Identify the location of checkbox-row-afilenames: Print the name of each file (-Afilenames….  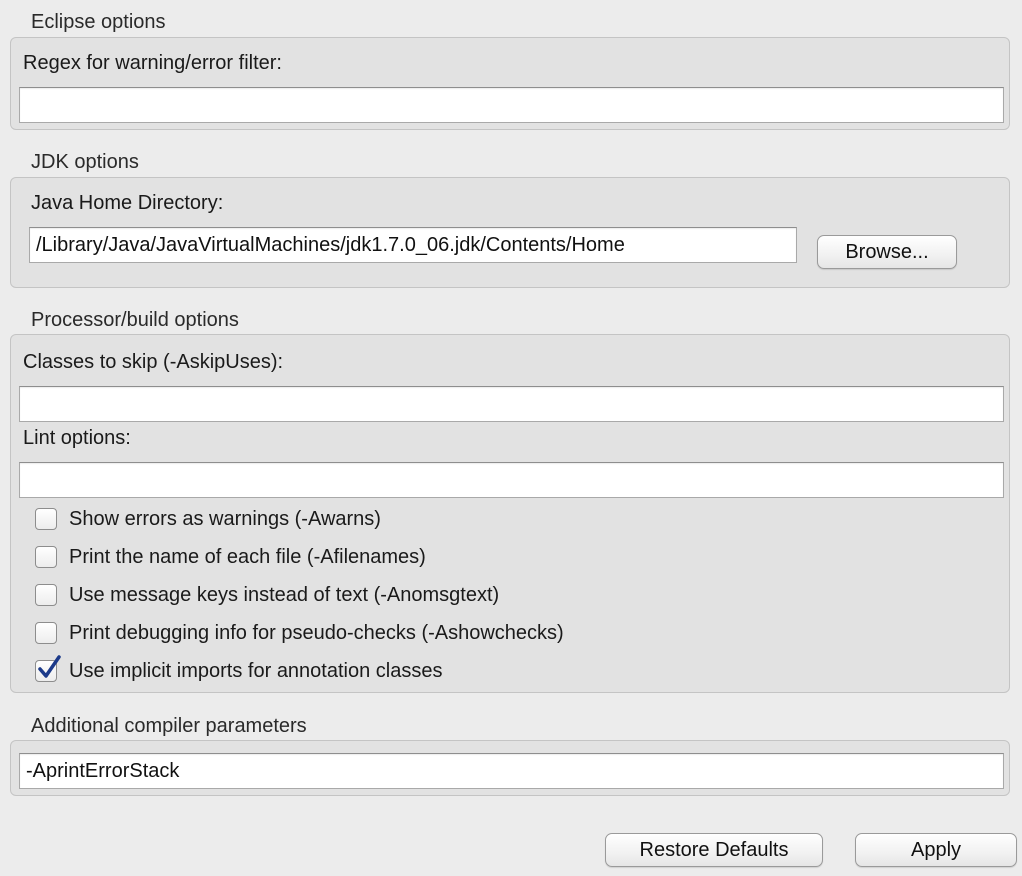
(230, 557).